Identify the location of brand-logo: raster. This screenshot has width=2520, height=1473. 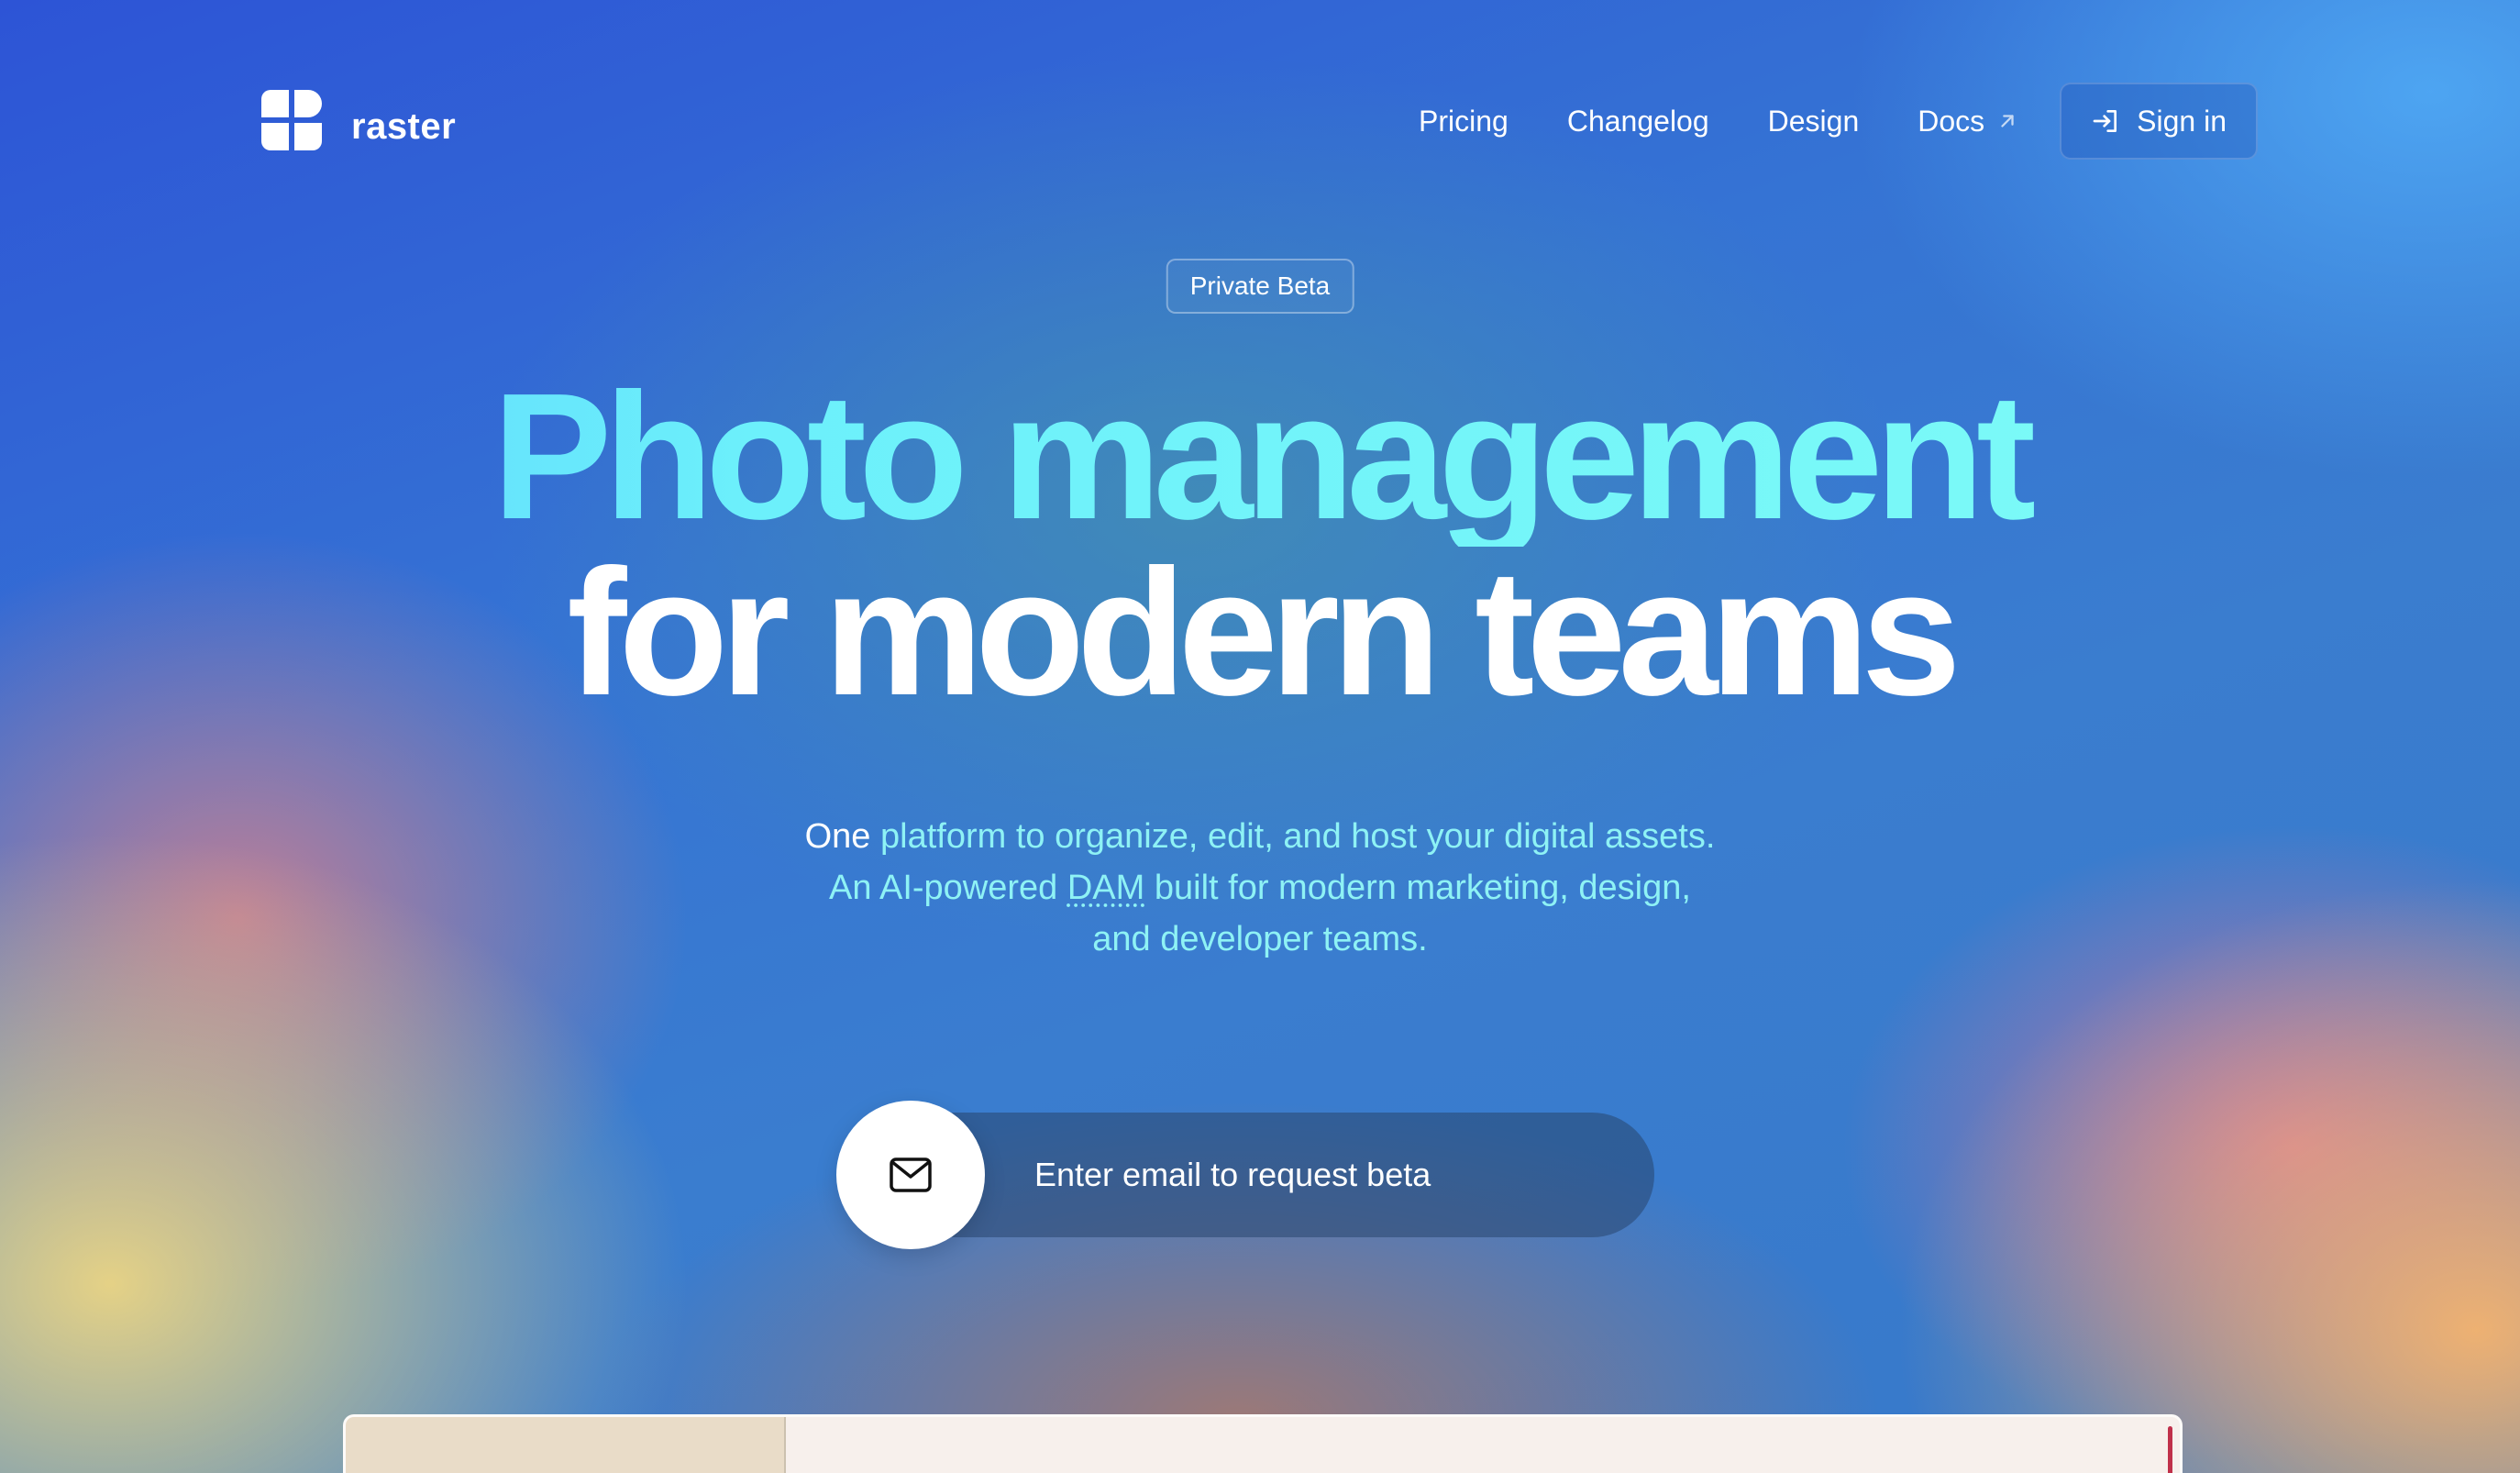
(358, 120).